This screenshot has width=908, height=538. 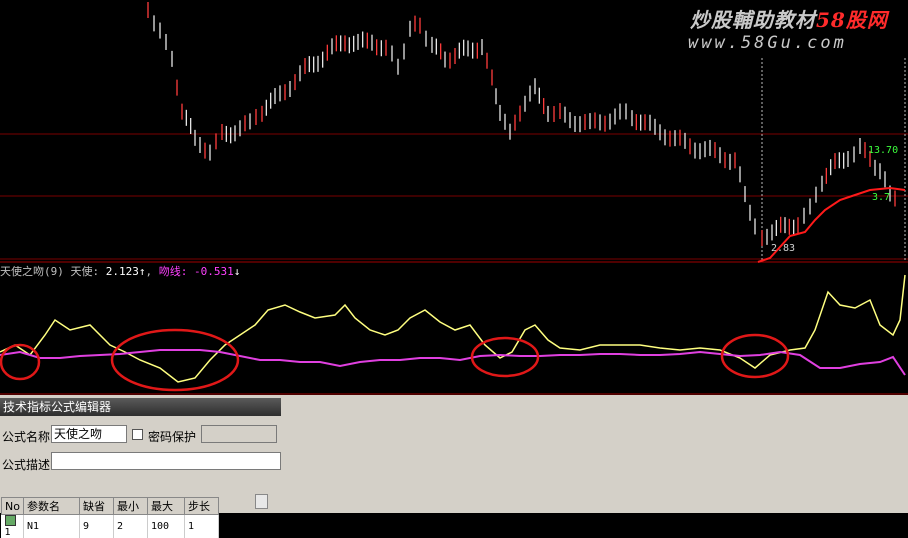 I want to click on col-min: 最小, so click(x=130, y=506).